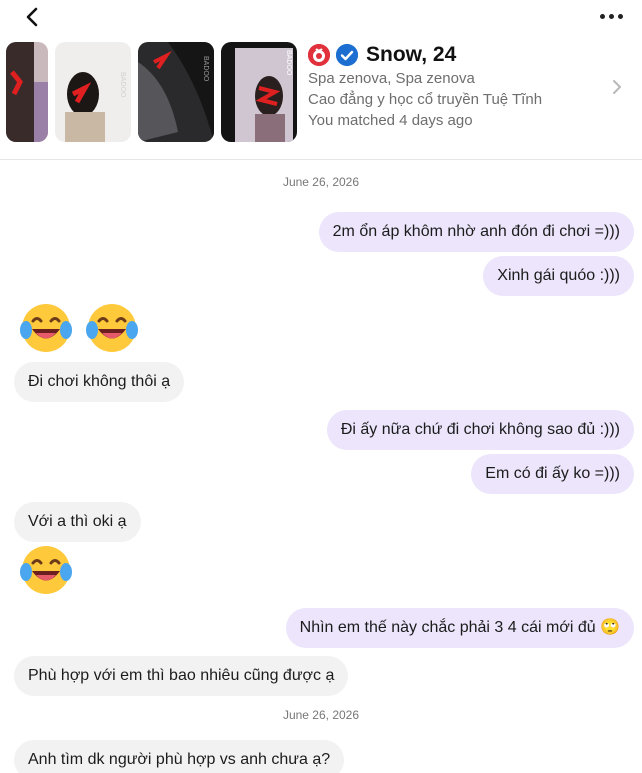  Describe the element at coordinates (425, 99) in the screenshot. I see `profile-school: Cao đẳng y học cổ truyền Tuệ Tĩnh` at that location.